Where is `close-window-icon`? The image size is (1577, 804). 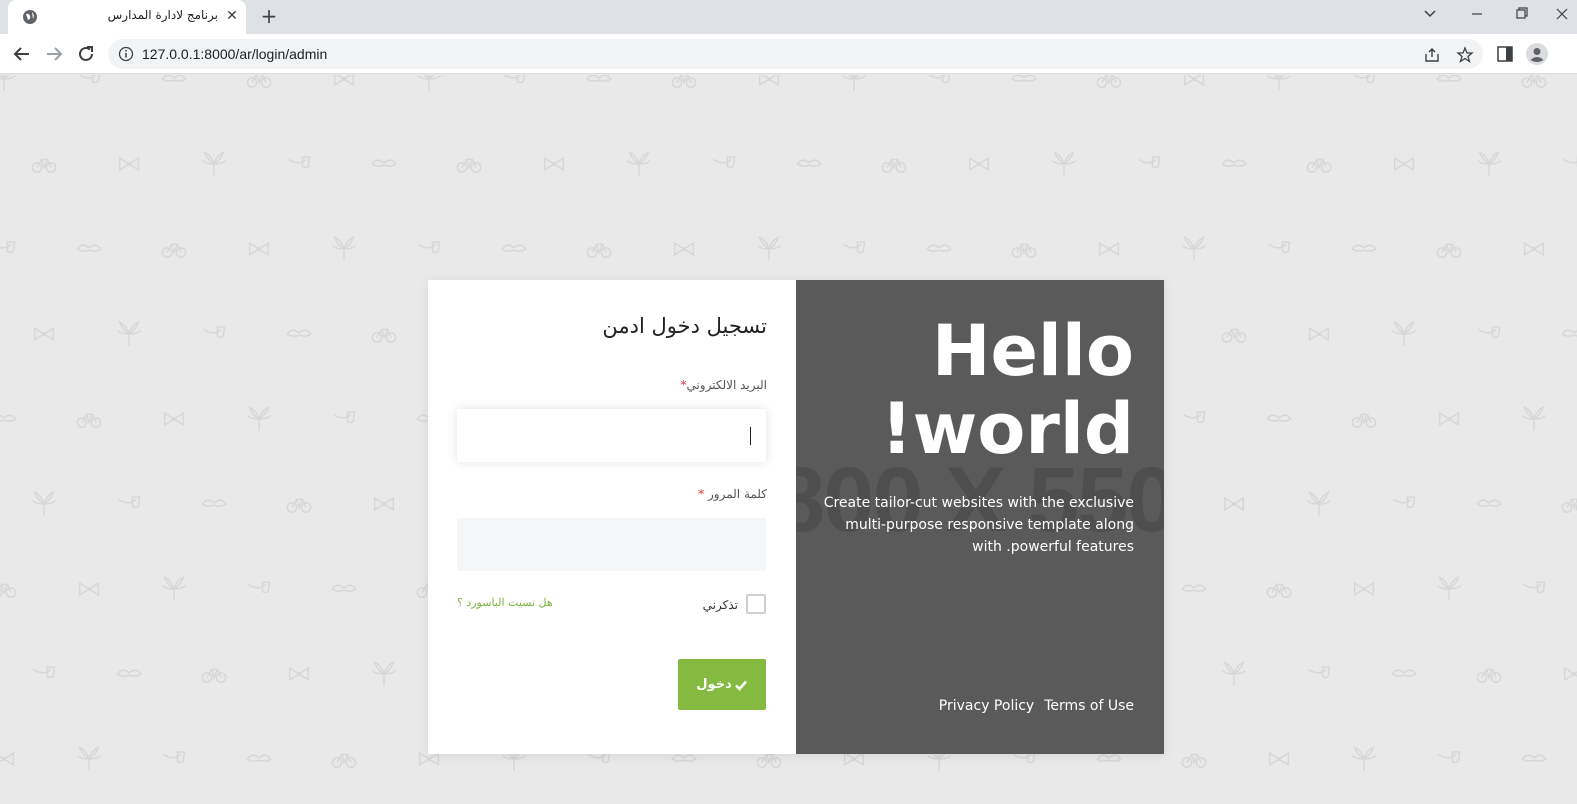
close-window-icon is located at coordinates (1562, 14).